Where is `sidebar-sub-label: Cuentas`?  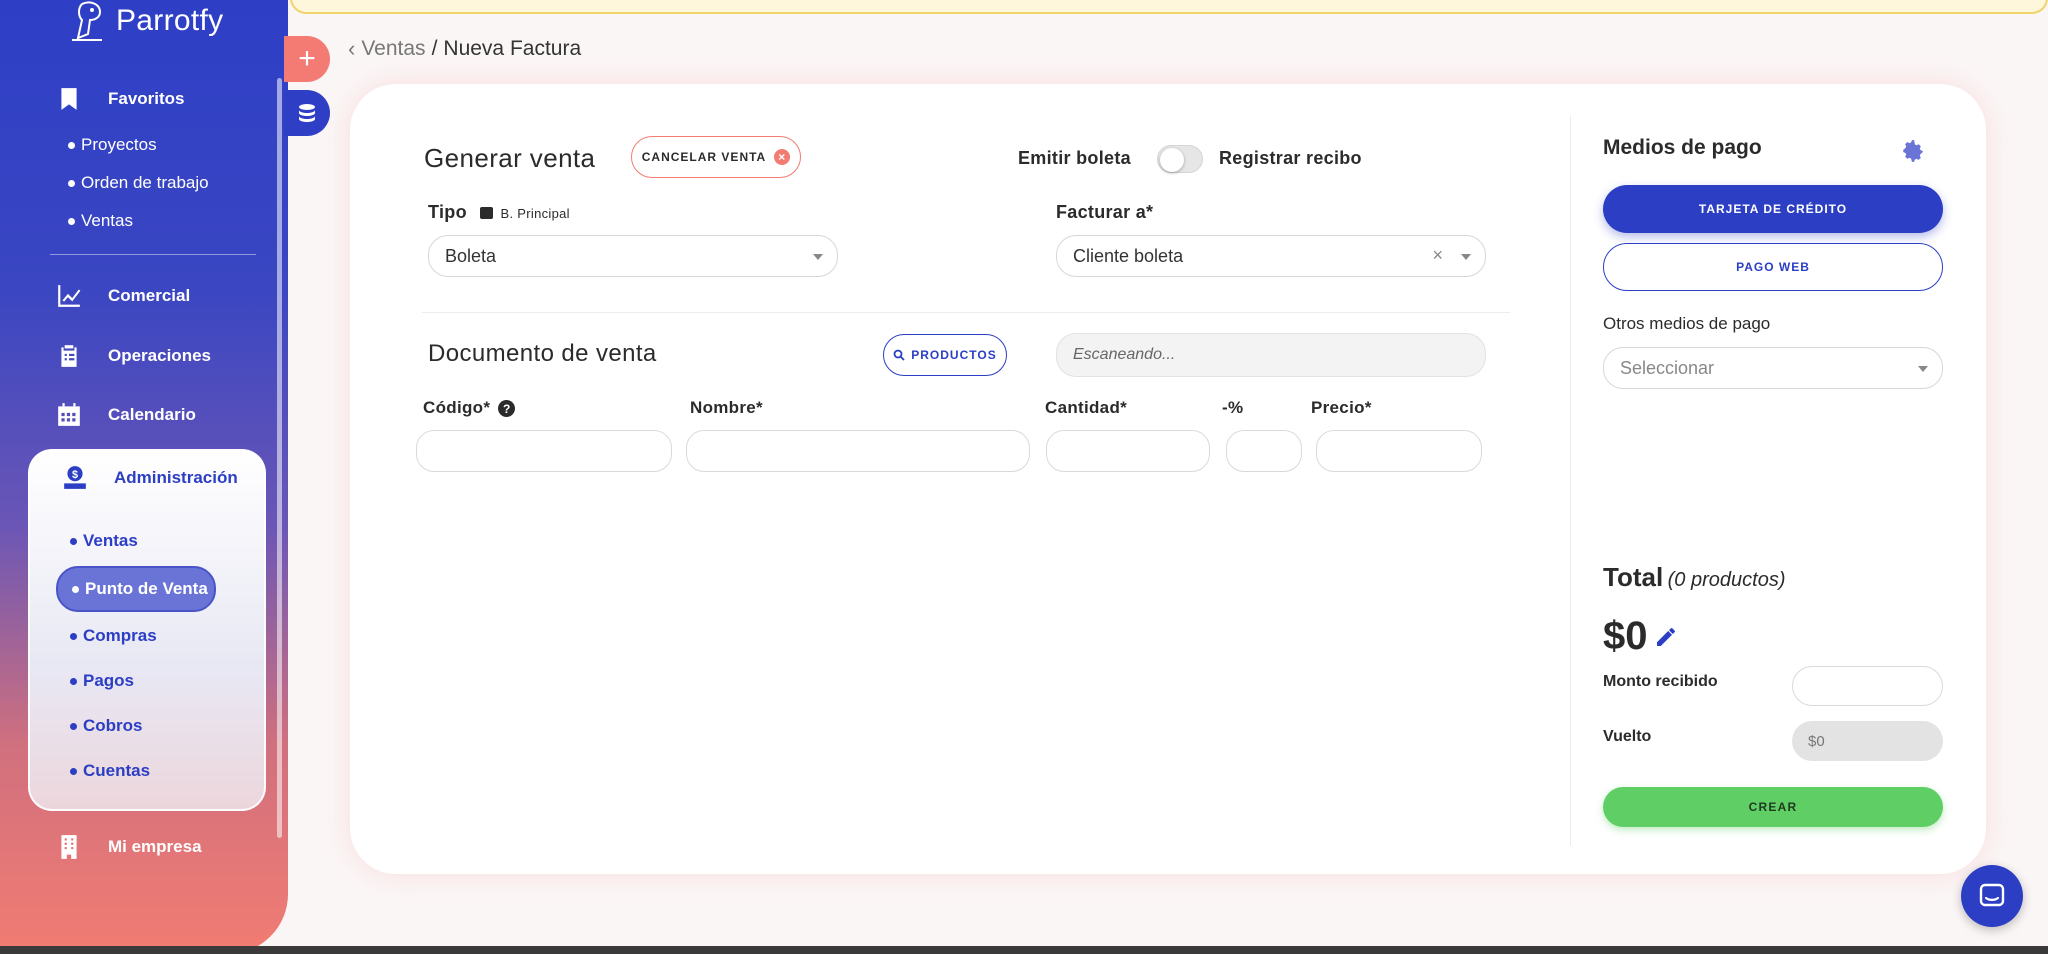
sidebar-sub-label: Cuentas is located at coordinates (117, 770).